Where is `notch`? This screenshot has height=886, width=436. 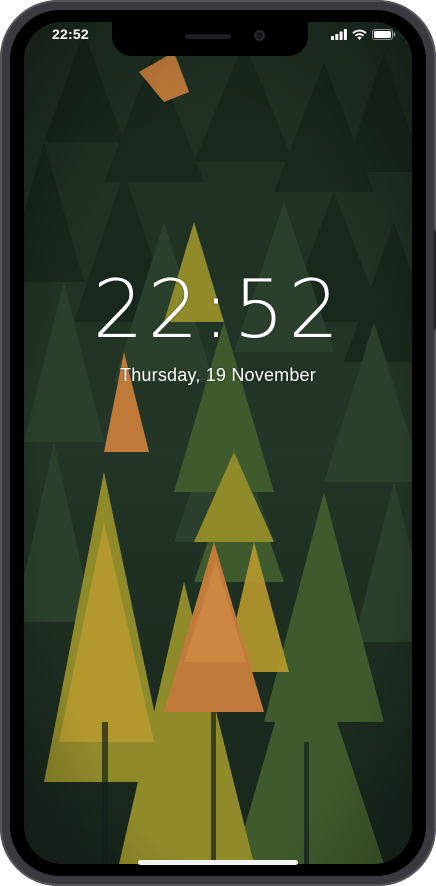
notch is located at coordinates (210, 39).